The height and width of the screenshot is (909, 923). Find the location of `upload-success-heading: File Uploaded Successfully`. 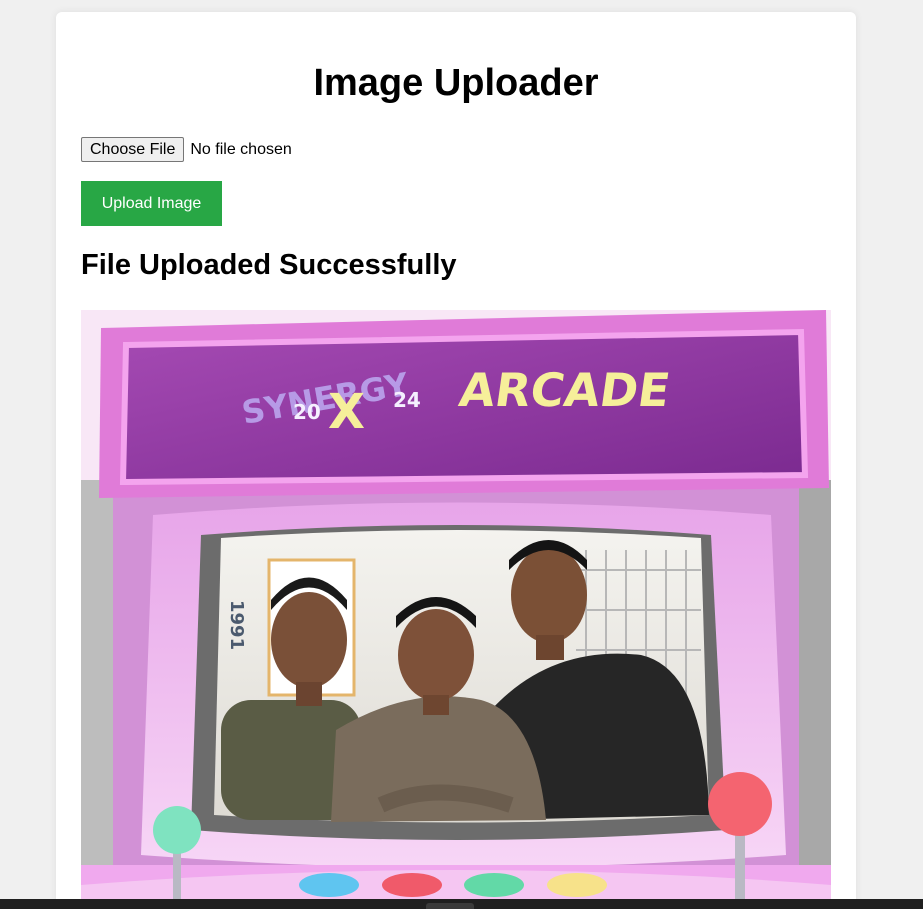

upload-success-heading: File Uploaded Successfully is located at coordinates (269, 265).